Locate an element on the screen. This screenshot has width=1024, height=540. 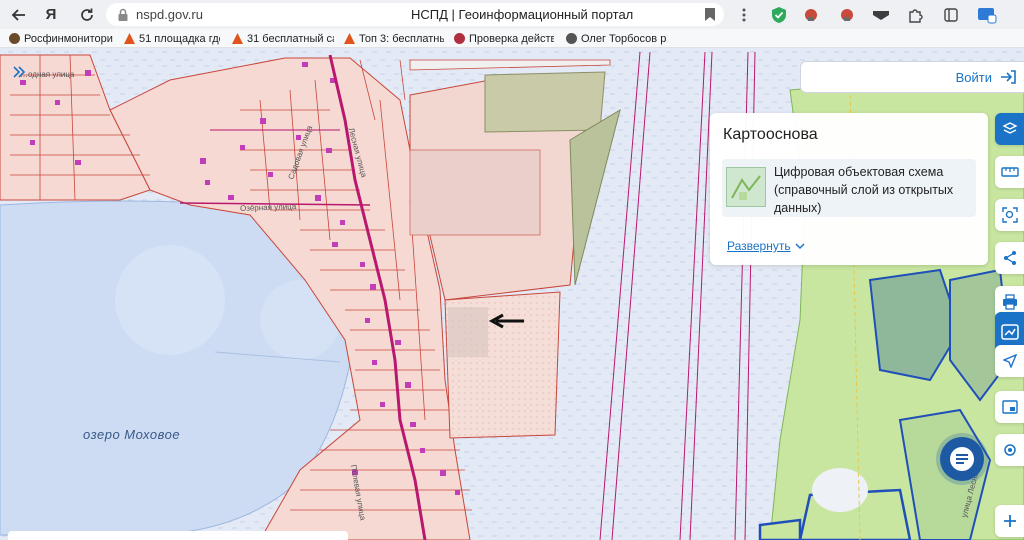
bookmark-item: Топ 3: бесплатны is located at coordinates (394, 38).